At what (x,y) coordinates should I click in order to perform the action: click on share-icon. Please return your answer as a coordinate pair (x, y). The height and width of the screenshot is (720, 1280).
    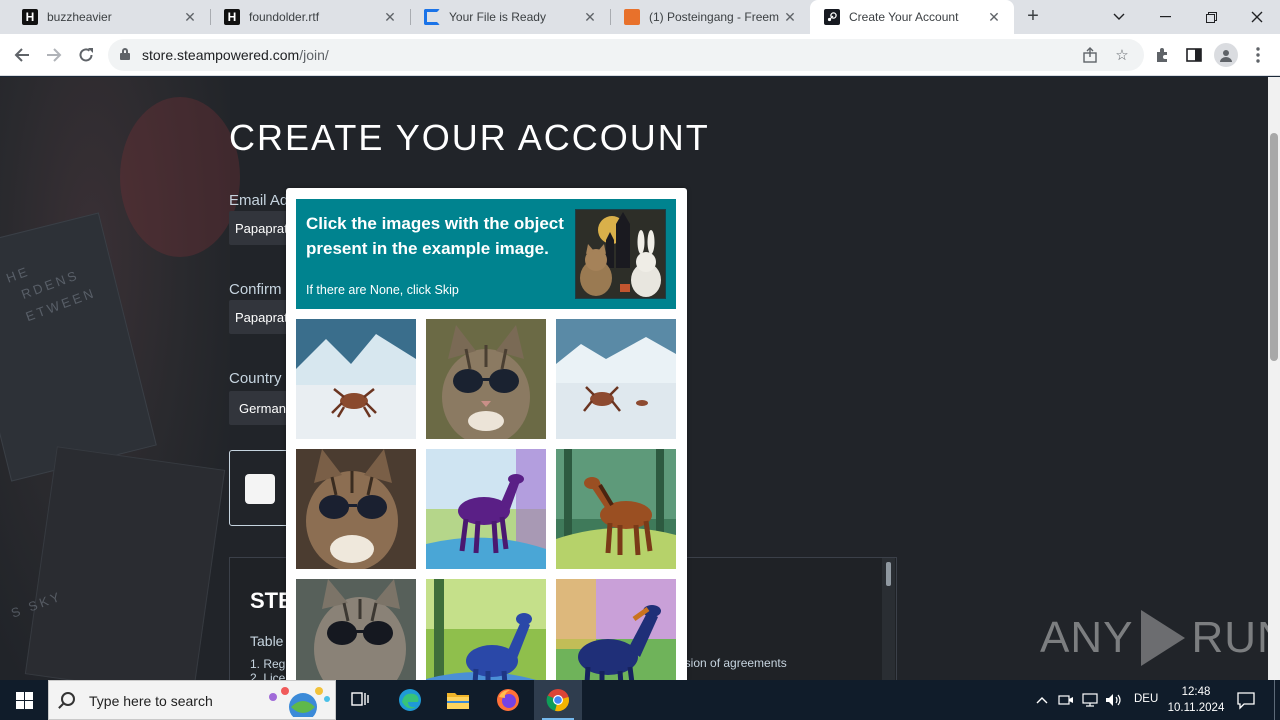
    Looking at the image, I should click on (1090, 55).